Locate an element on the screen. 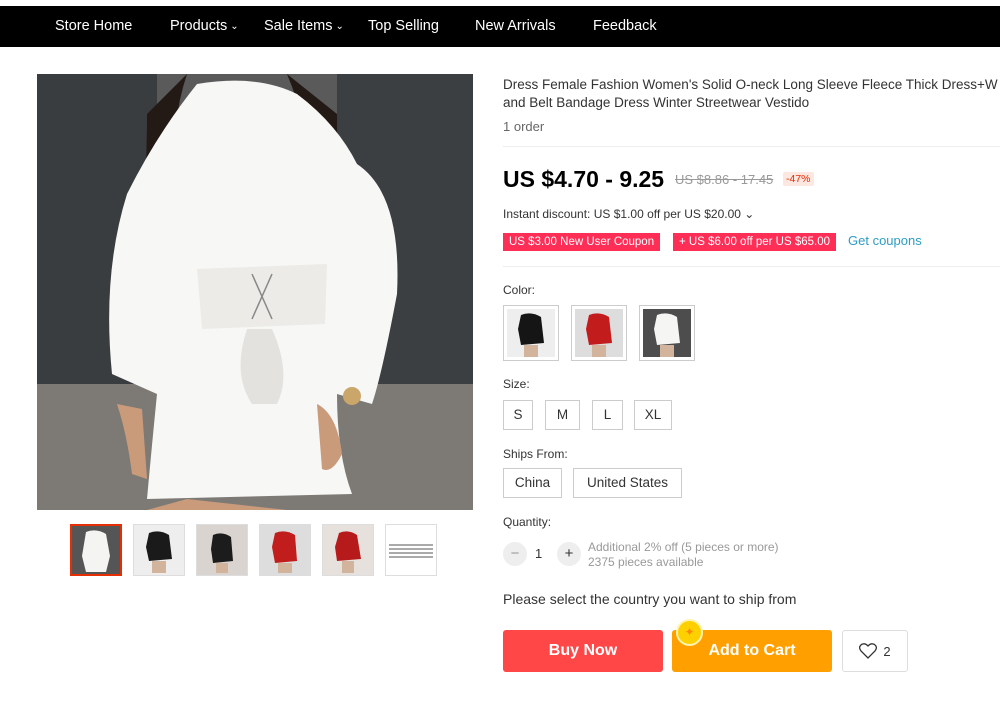 The image size is (1000, 714). thumbnail-size-chart is located at coordinates (411, 550).